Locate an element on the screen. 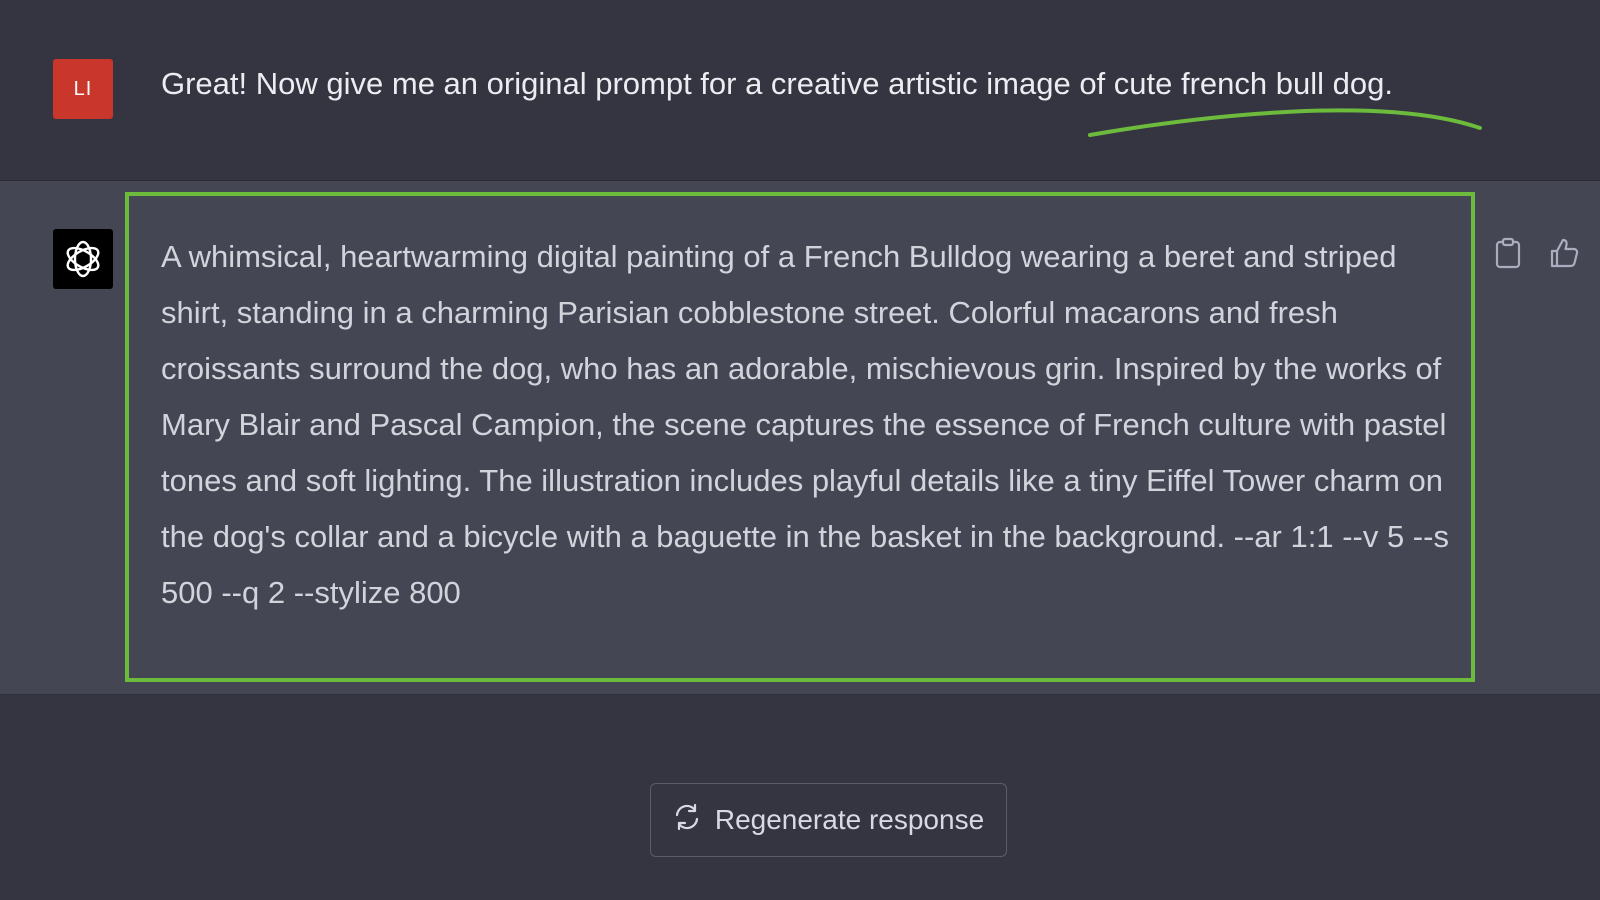 Image resolution: width=1600 pixels, height=900 pixels. thumbs-up-icon is located at coordinates (1564, 253).